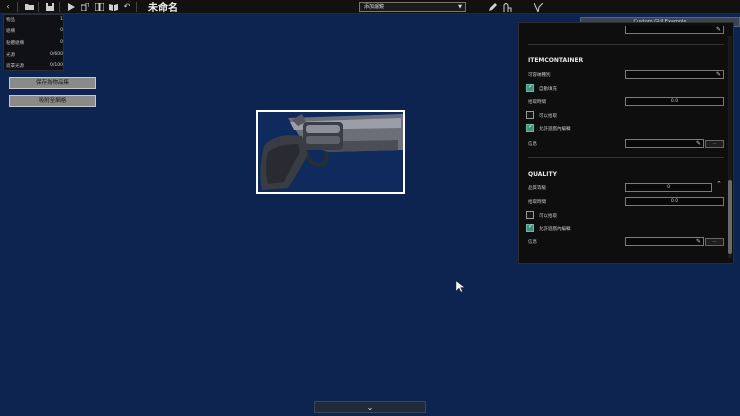 The width and height of the screenshot is (740, 416). What do you see at coordinates (548, 116) in the screenshot?
I see `itemcontainer-pickable-label: 可以拾取` at bounding box center [548, 116].